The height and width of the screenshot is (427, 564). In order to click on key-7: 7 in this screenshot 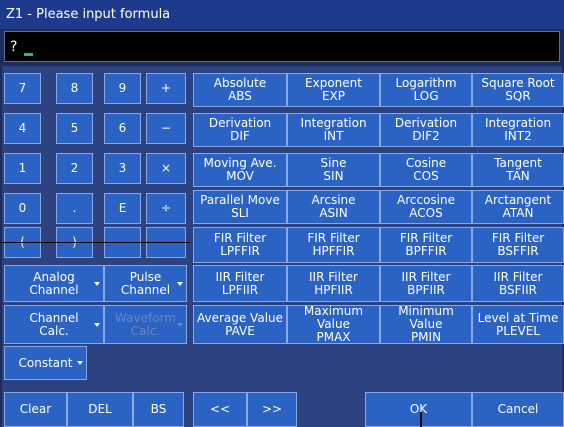, I will do `click(22, 88)`.